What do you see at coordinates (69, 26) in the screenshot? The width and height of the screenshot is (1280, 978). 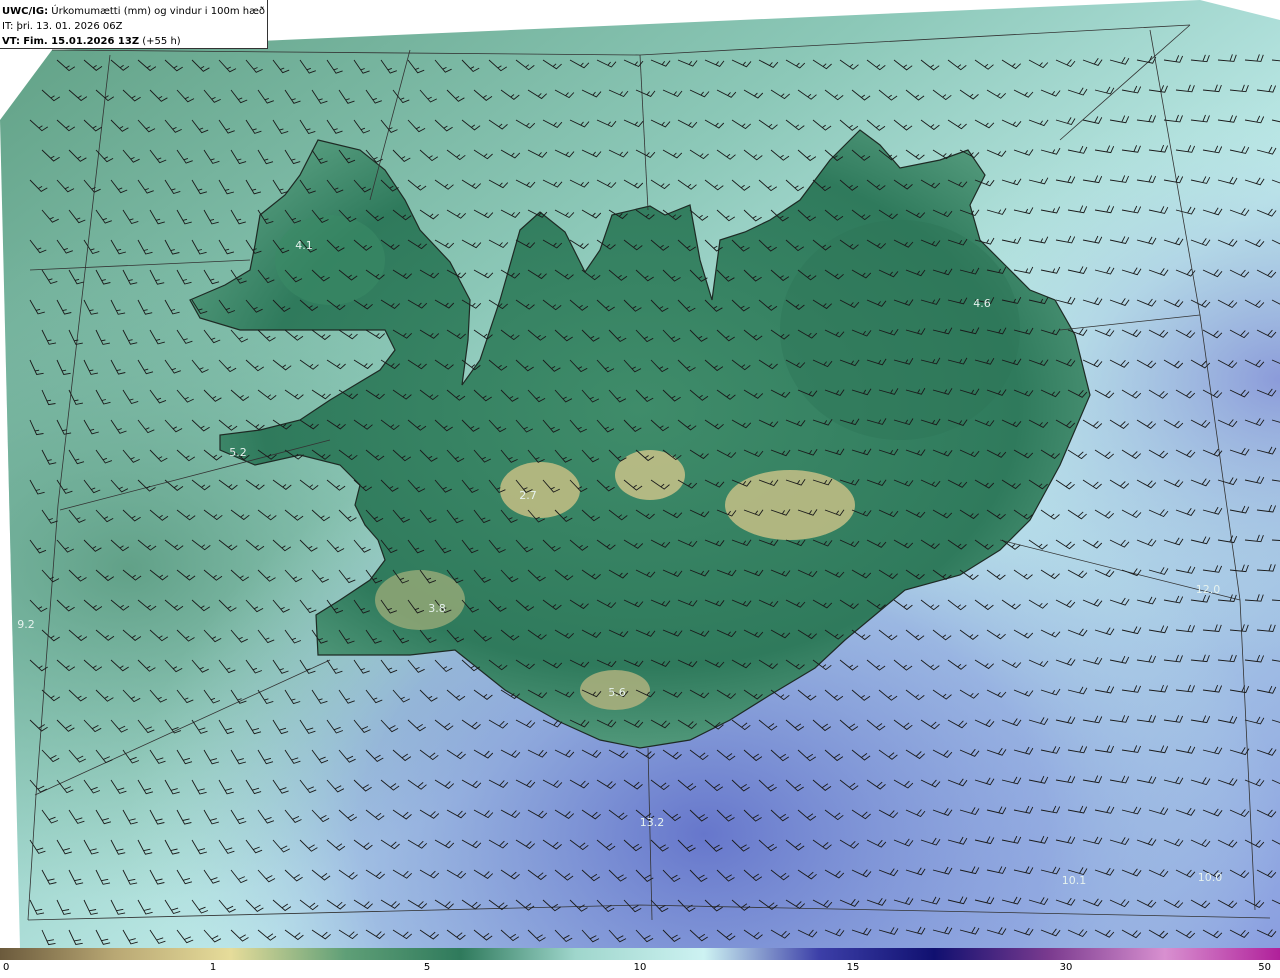 I see `init-time: þri. 13. 01. 2026 06Z` at bounding box center [69, 26].